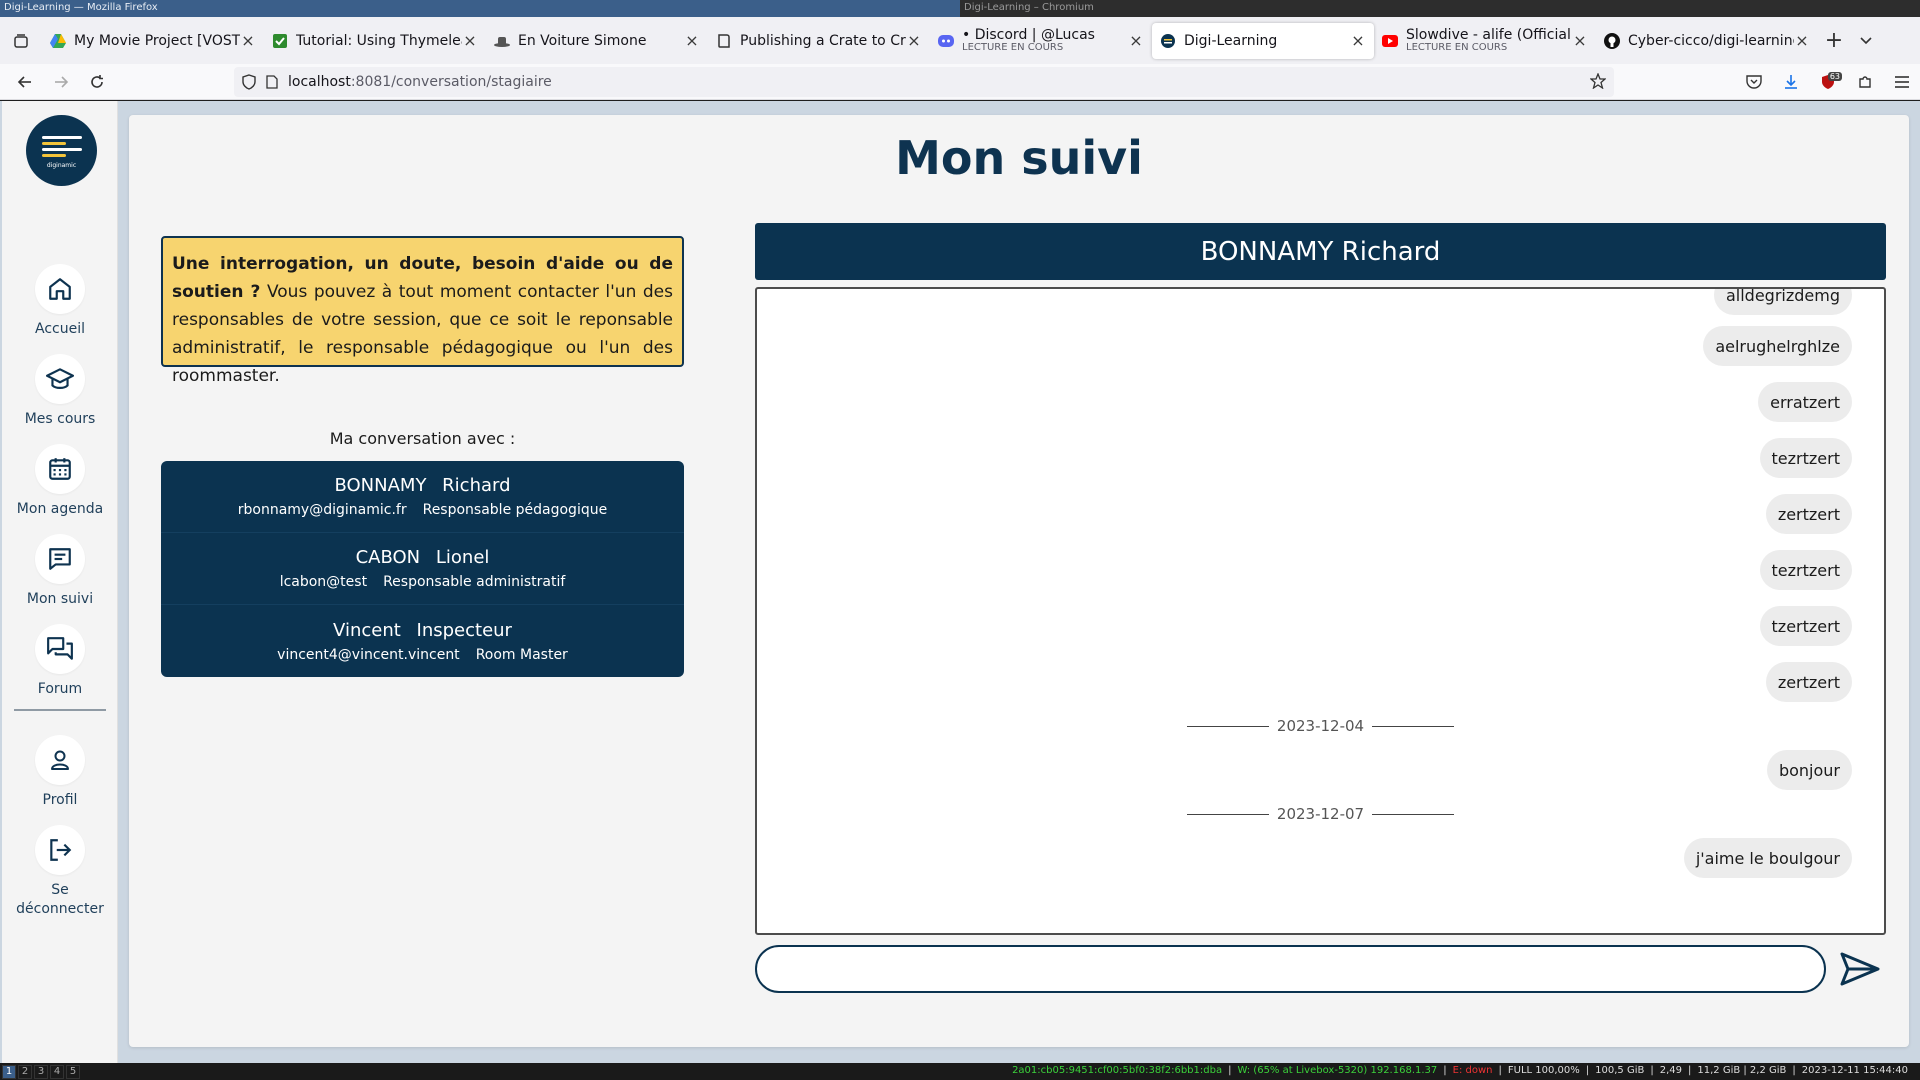 The width and height of the screenshot is (1920, 1080). What do you see at coordinates (1320, 251) in the screenshot?
I see `chat-header: BONNAMY Richard` at bounding box center [1320, 251].